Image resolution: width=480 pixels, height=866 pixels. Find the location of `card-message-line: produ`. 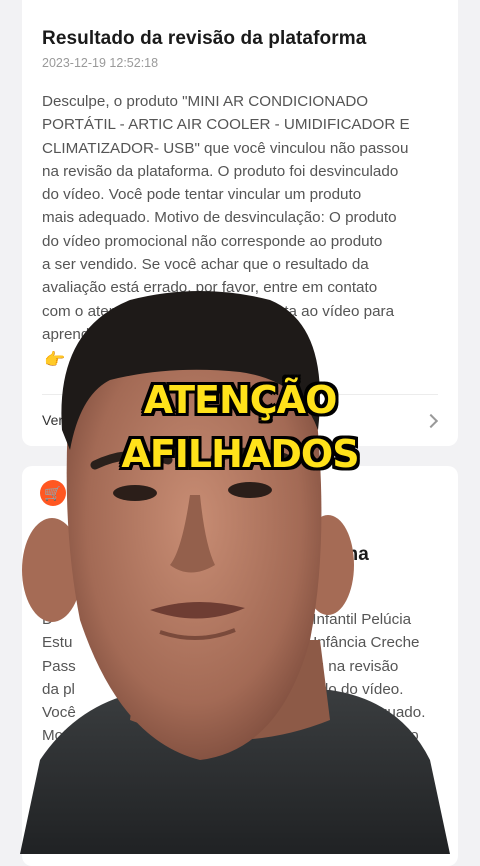

card-message-line: produ is located at coordinates (61, 759).